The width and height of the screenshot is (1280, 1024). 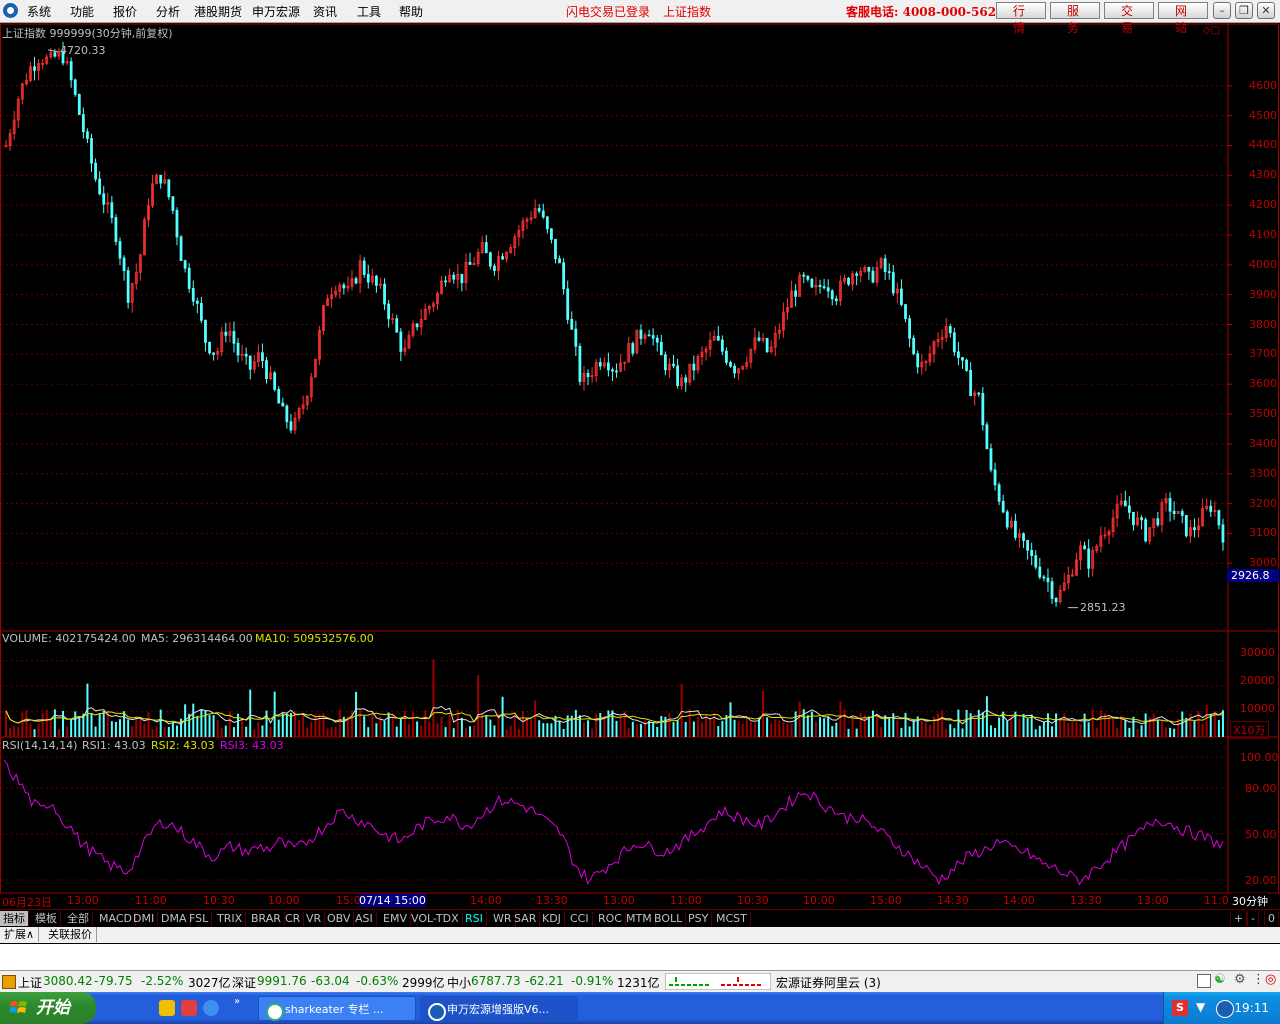 What do you see at coordinates (325, 11) in the screenshot?
I see `menu-info: 资讯` at bounding box center [325, 11].